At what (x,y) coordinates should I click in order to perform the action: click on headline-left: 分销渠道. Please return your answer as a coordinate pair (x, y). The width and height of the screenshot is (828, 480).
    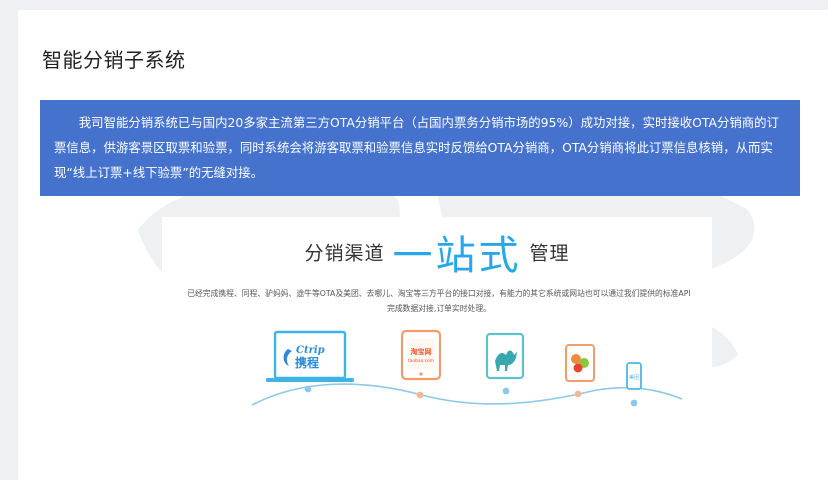
    Looking at the image, I should click on (344, 253).